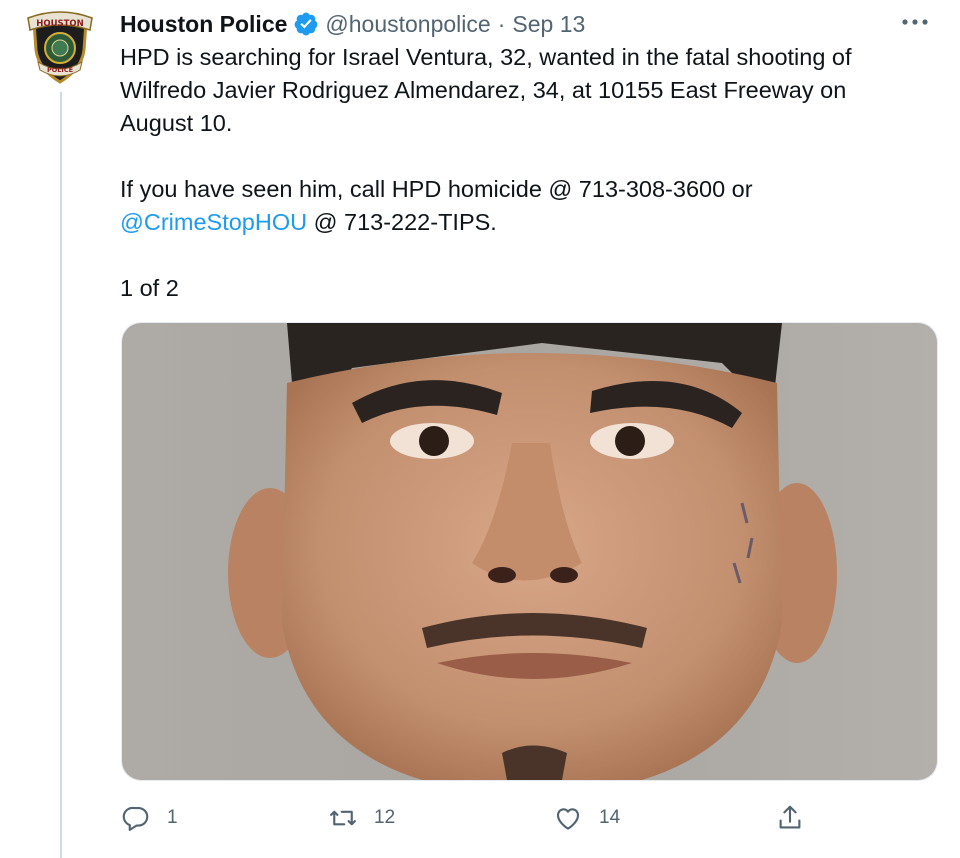 Image resolution: width=960 pixels, height=858 pixels. I want to click on display-name: Houston Police, so click(203, 24).